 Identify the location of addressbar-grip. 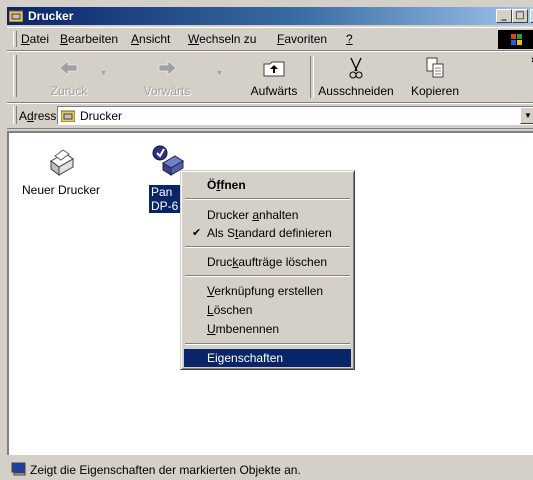
(15, 115).